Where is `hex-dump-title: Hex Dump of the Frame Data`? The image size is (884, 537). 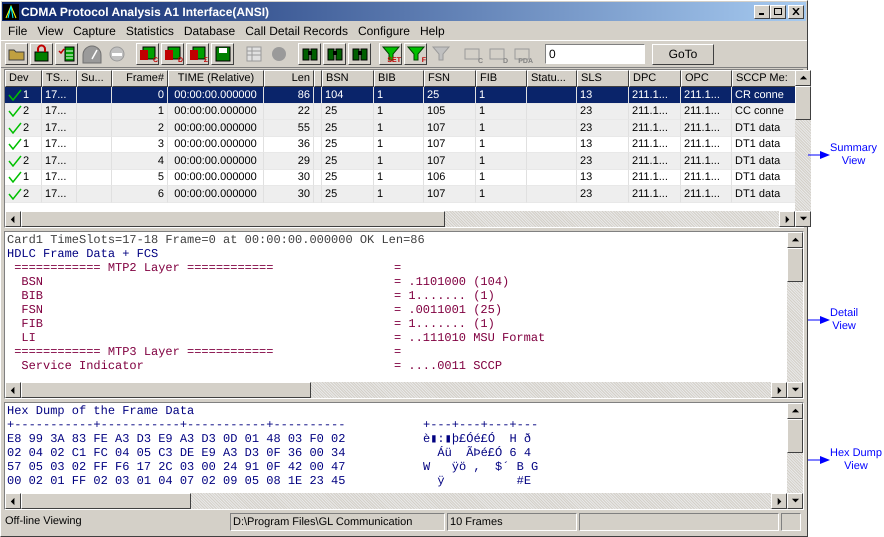
hex-dump-title: Hex Dump of the Frame Data is located at coordinates (100, 411).